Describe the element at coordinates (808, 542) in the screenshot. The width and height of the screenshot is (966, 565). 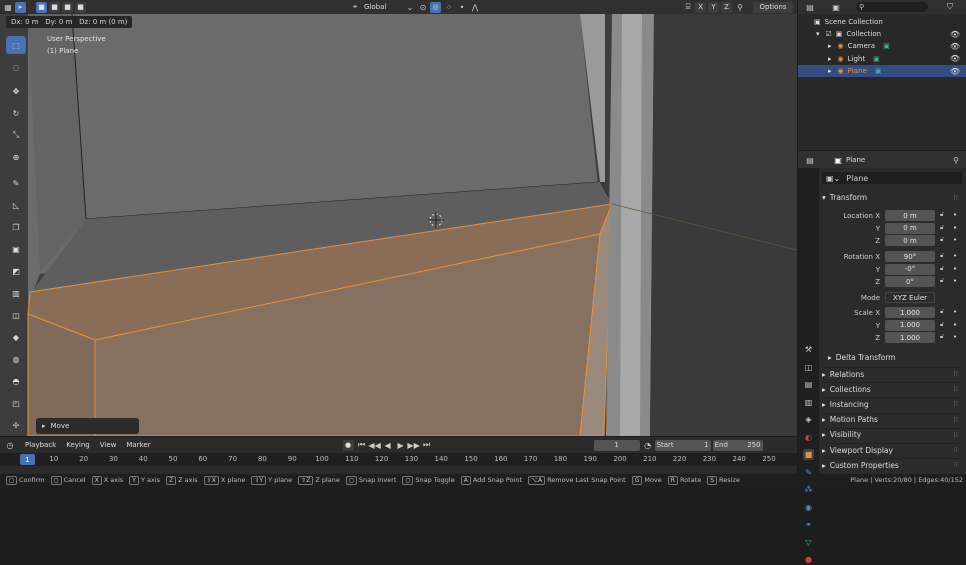
I see `data-icon: ▽` at that location.